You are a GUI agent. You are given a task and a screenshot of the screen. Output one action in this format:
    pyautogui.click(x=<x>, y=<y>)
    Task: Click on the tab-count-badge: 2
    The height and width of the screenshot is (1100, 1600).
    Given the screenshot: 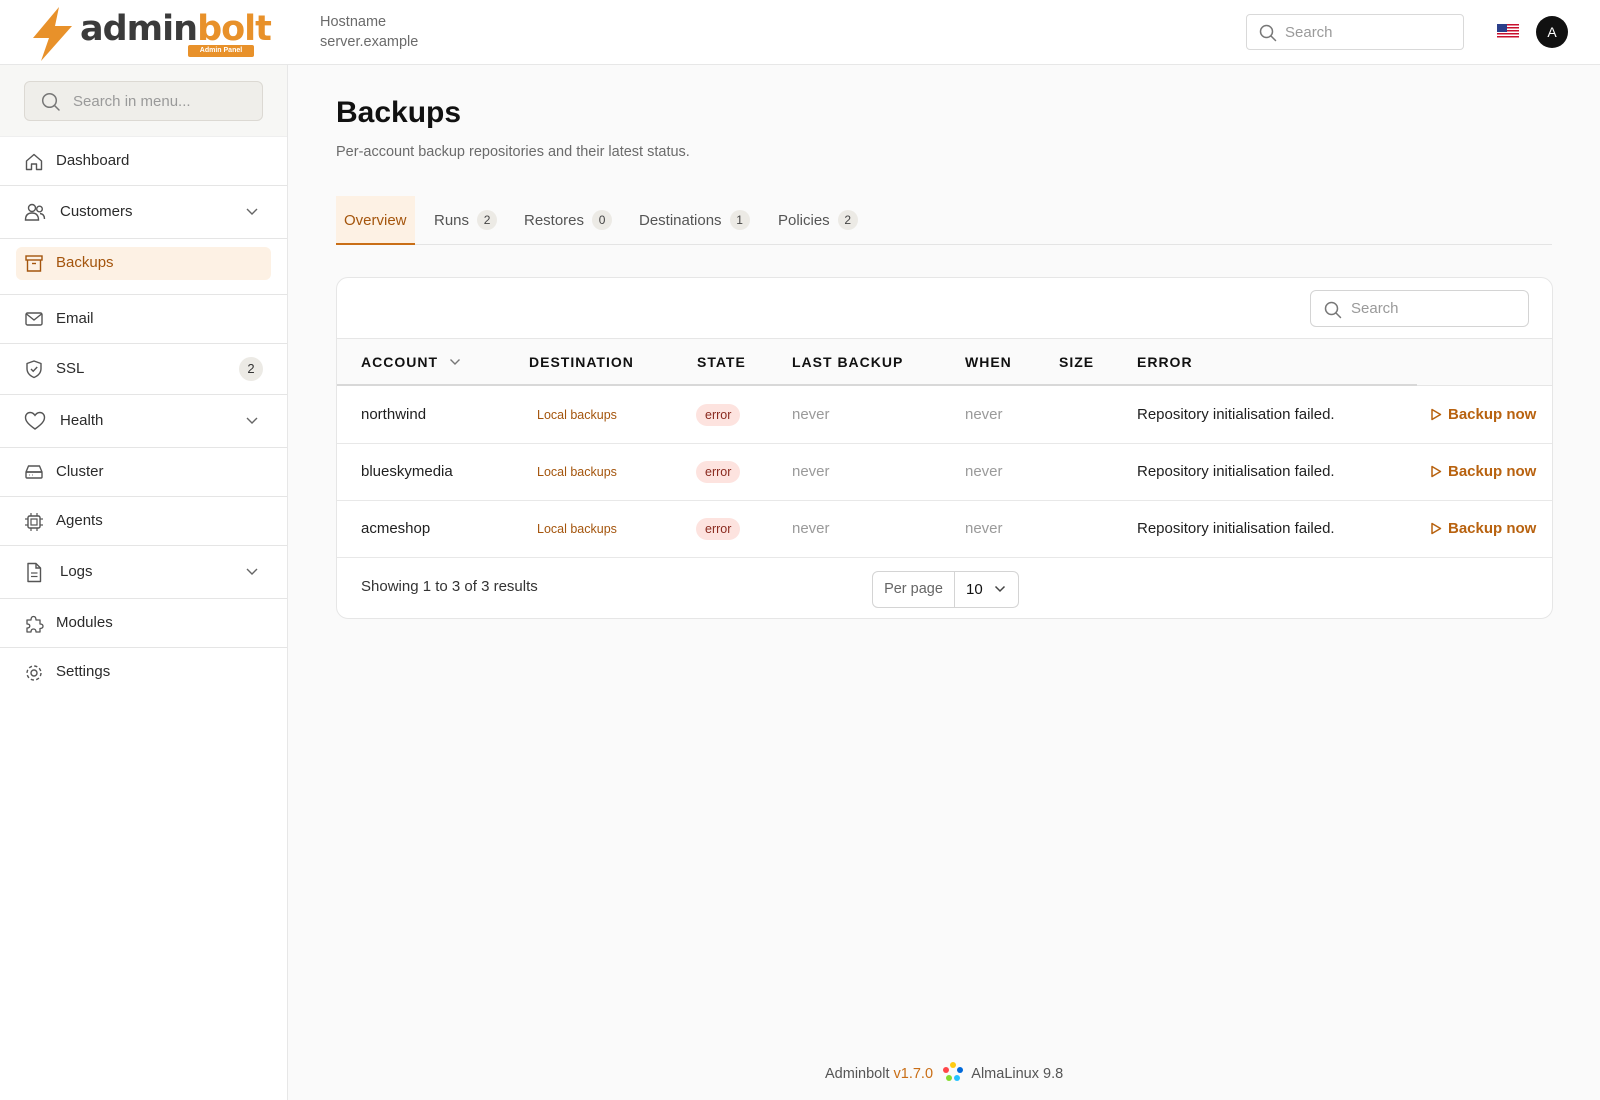 What is the action you would take?
    pyautogui.click(x=487, y=220)
    